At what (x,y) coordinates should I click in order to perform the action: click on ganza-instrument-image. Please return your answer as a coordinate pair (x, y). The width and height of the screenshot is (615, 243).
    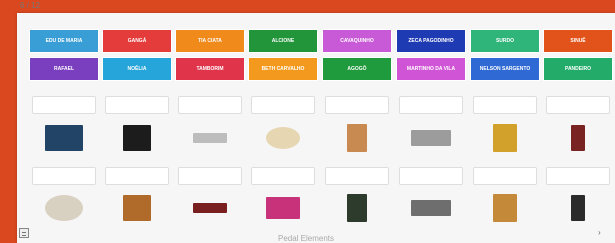
    Looking at the image, I should click on (210, 138).